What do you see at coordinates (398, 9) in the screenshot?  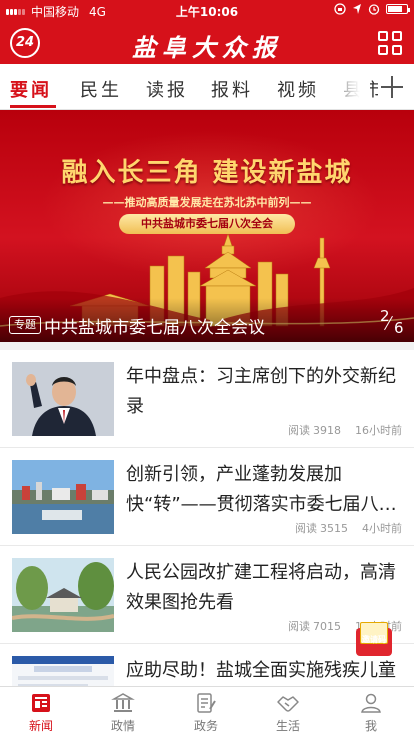 I see `battery-icon` at bounding box center [398, 9].